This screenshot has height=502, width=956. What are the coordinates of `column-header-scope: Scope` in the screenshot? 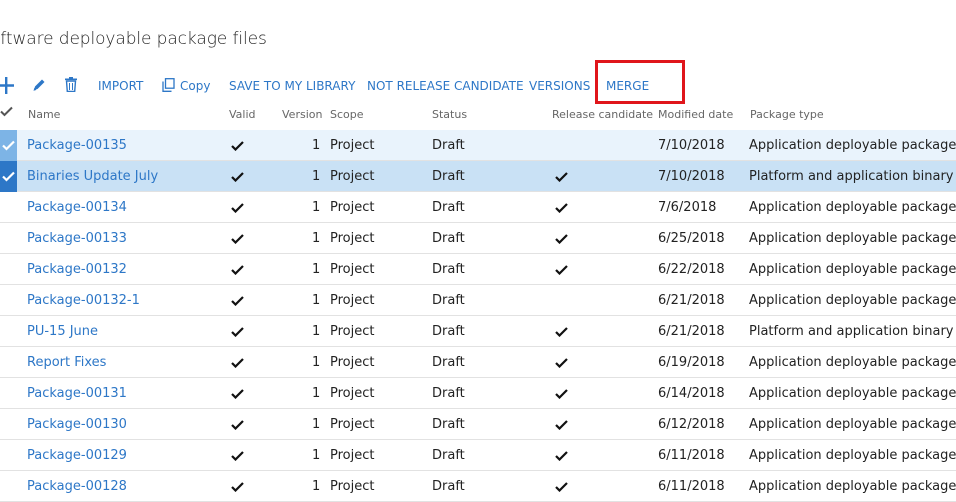 It's located at (347, 114).